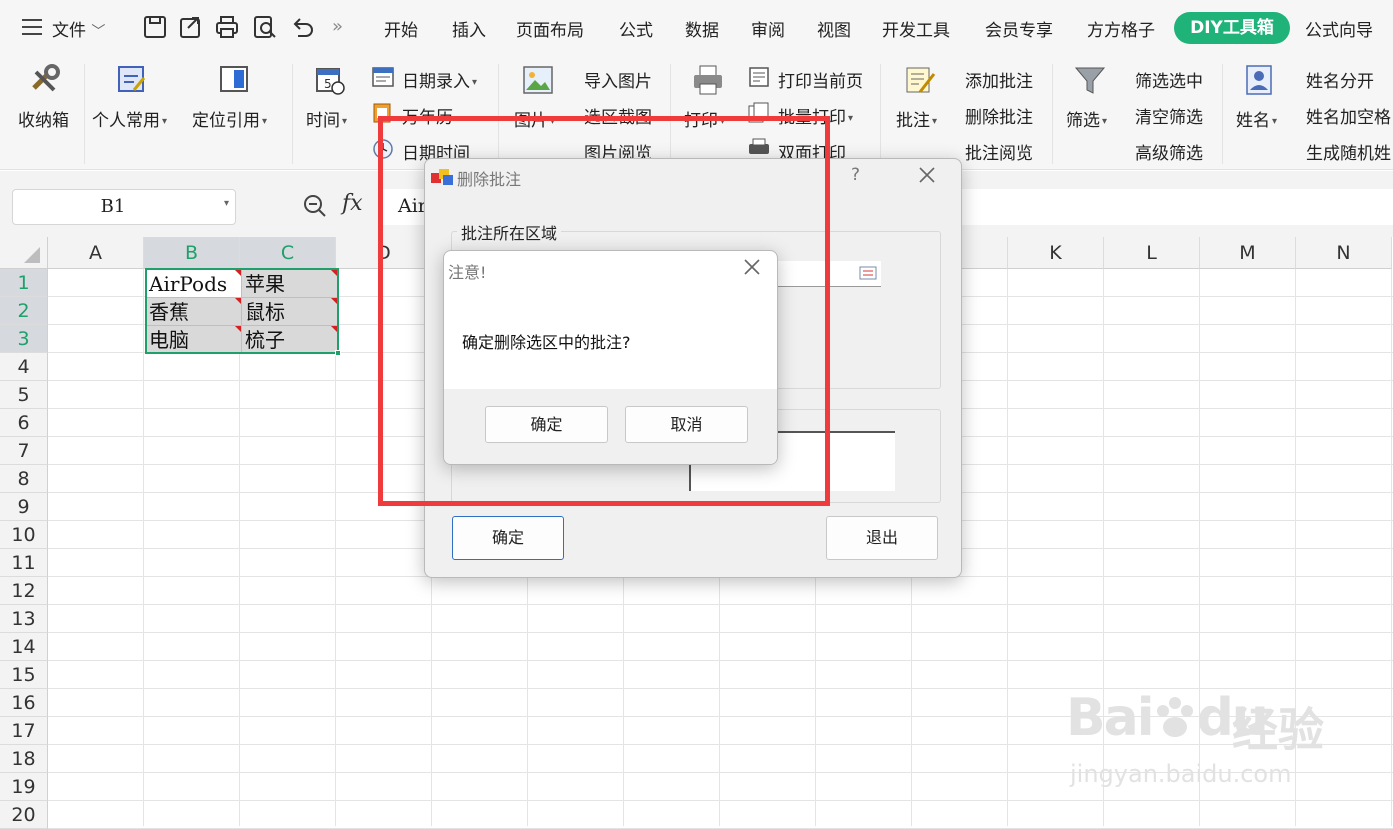  What do you see at coordinates (704, 118) in the screenshot?
I see `print-button: 打印 ▾` at bounding box center [704, 118].